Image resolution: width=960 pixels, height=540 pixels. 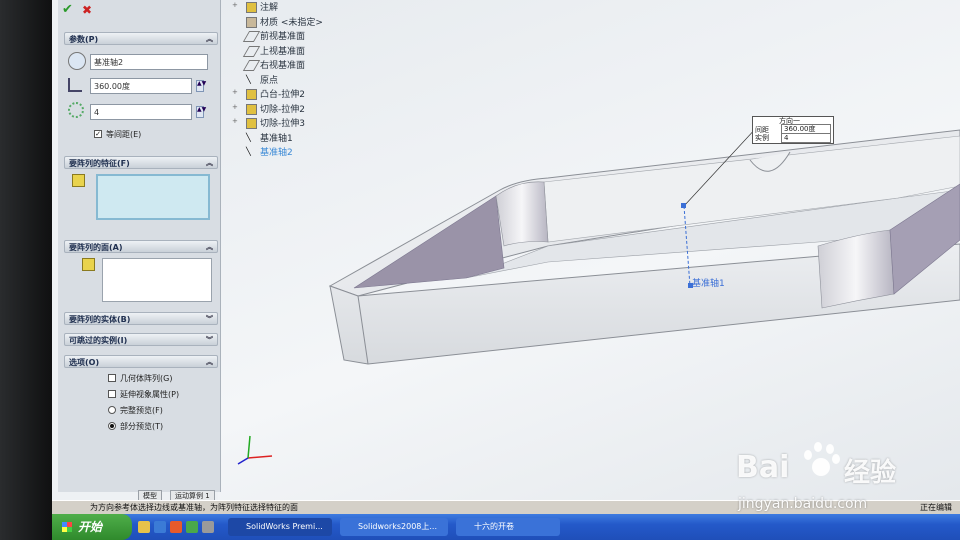 I want to click on faces-icon, so click(x=88, y=264).